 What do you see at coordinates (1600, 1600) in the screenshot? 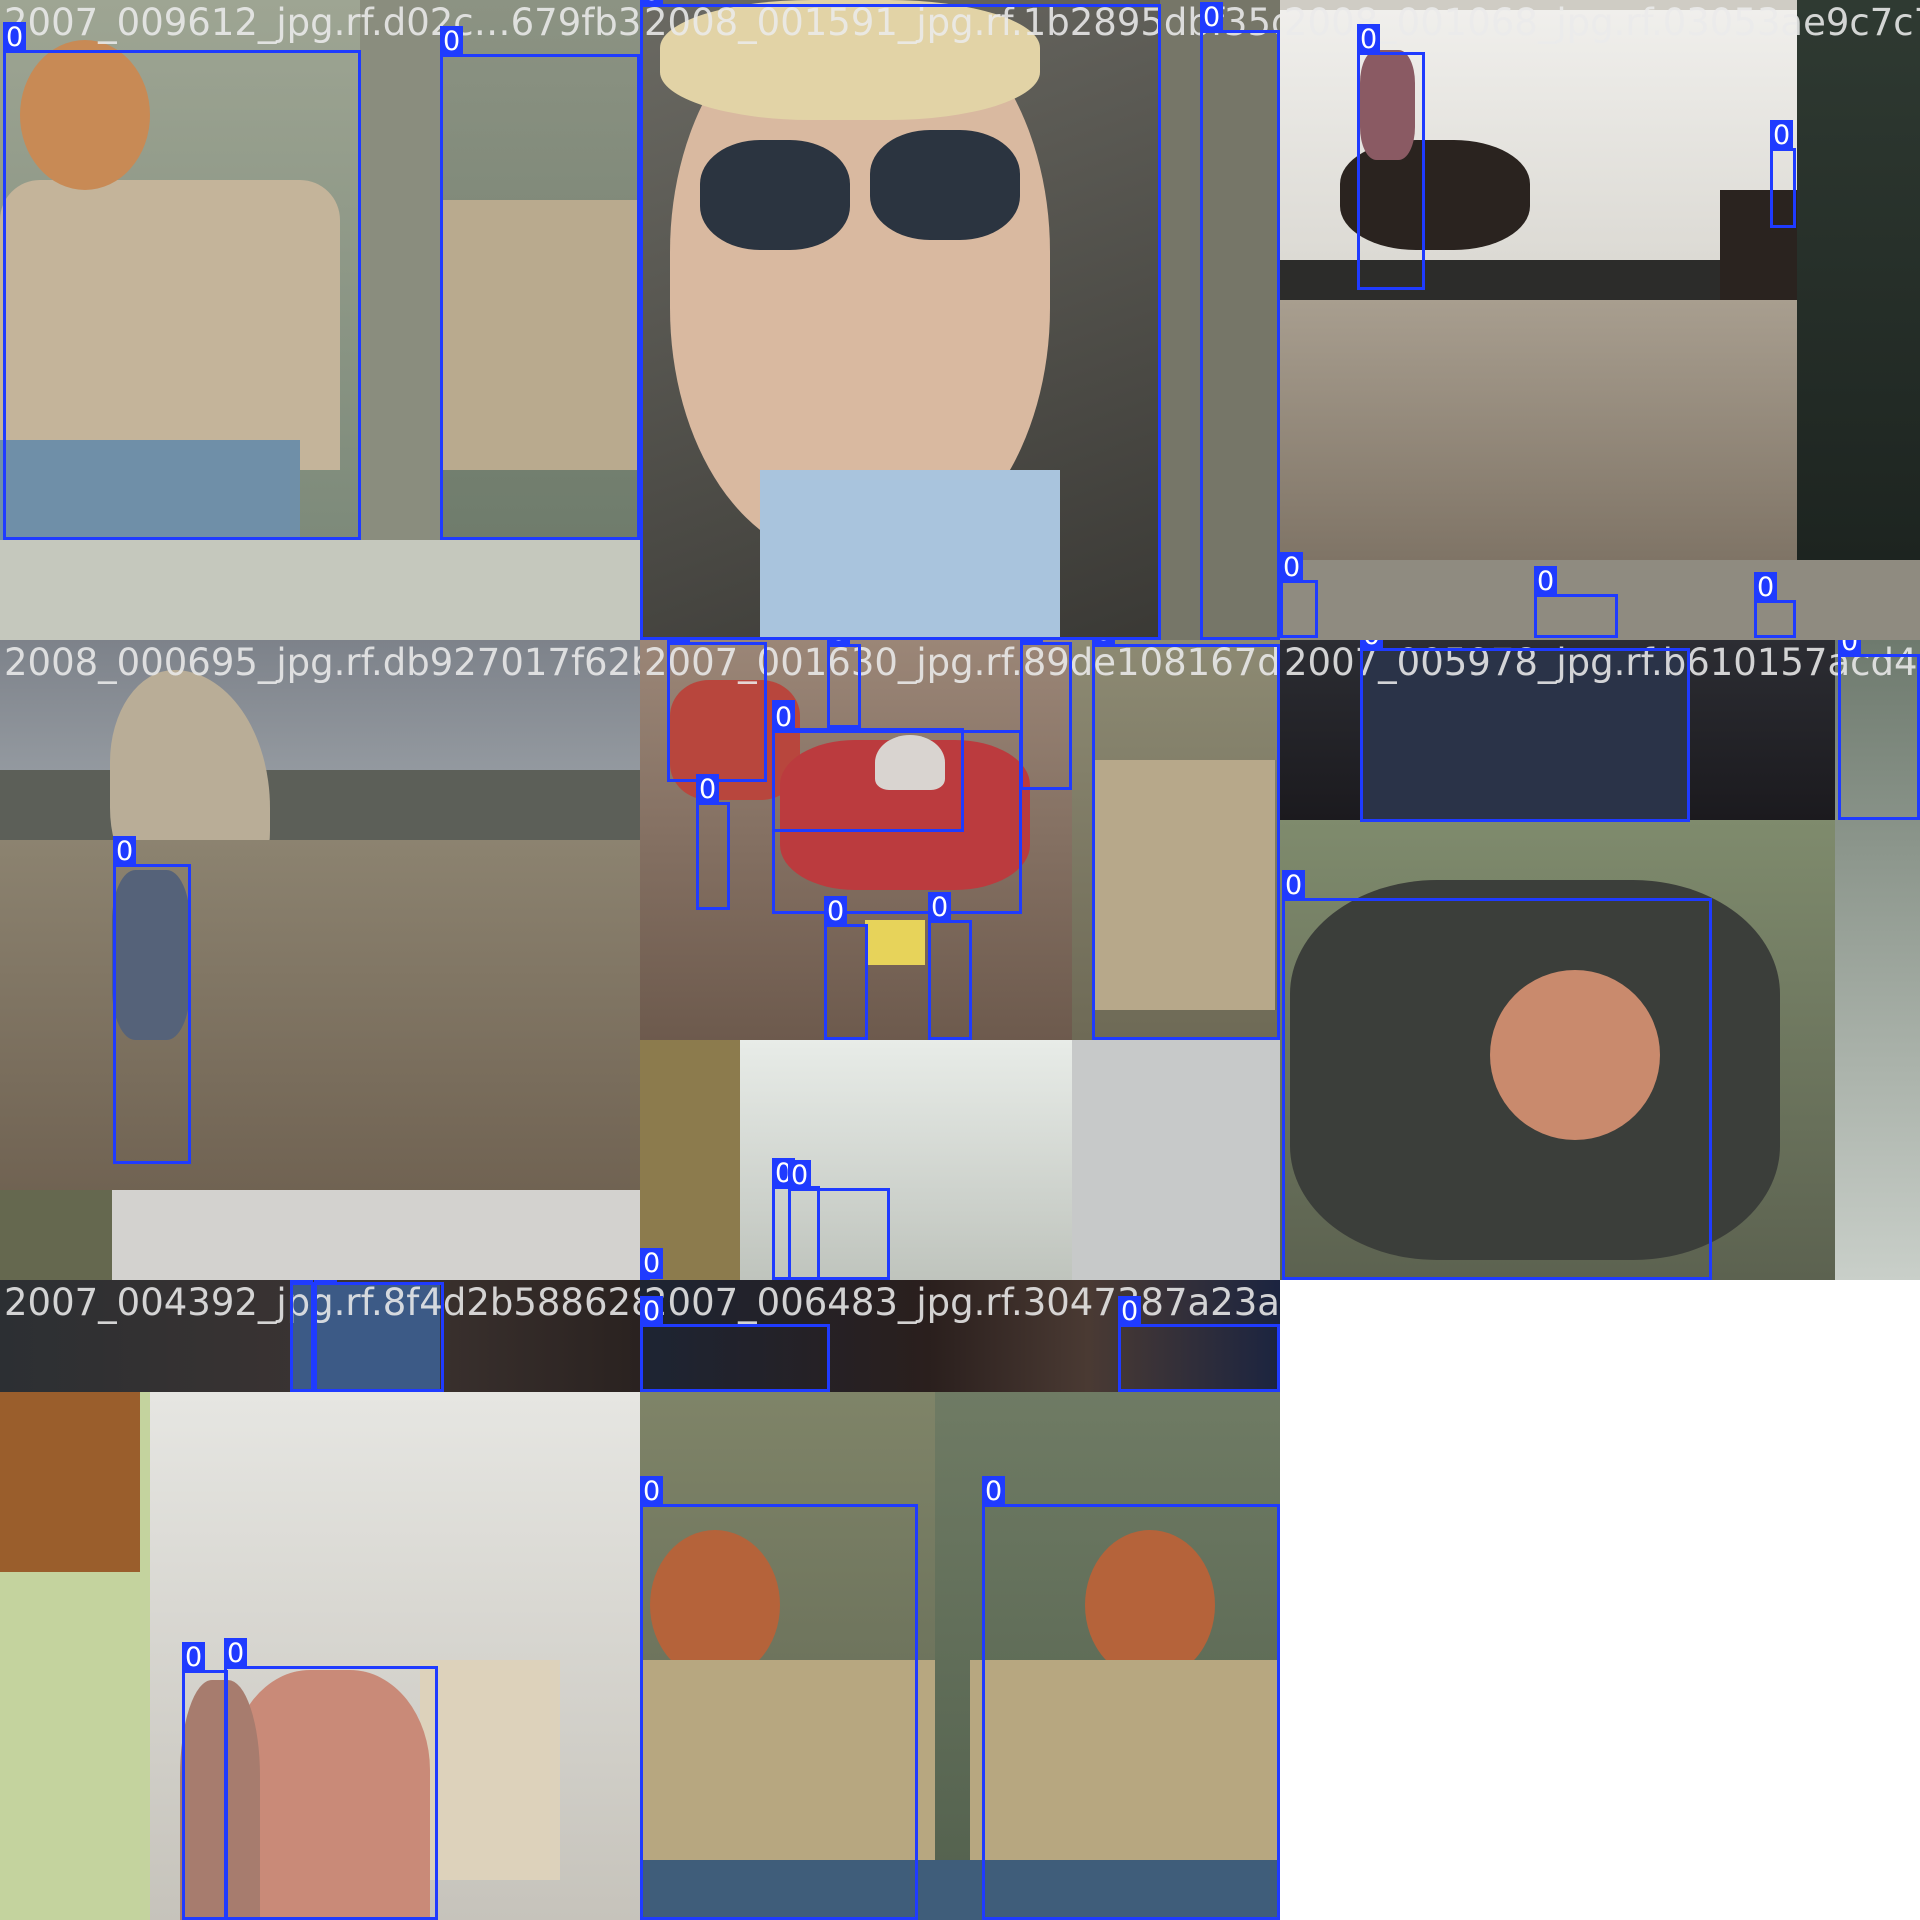
I see `empty-tile` at bounding box center [1600, 1600].